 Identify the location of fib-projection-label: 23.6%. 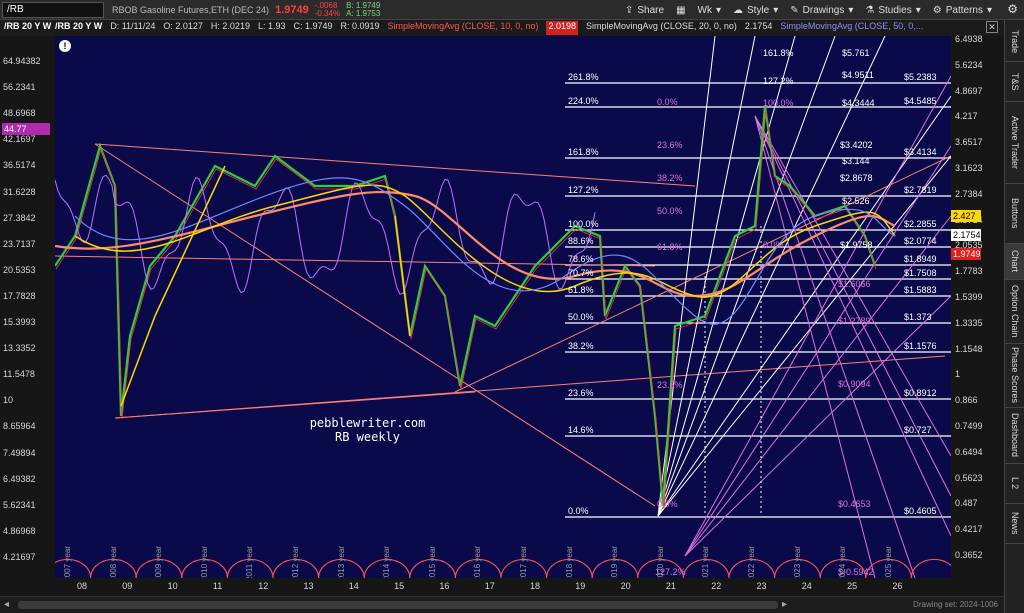
(670, 385).